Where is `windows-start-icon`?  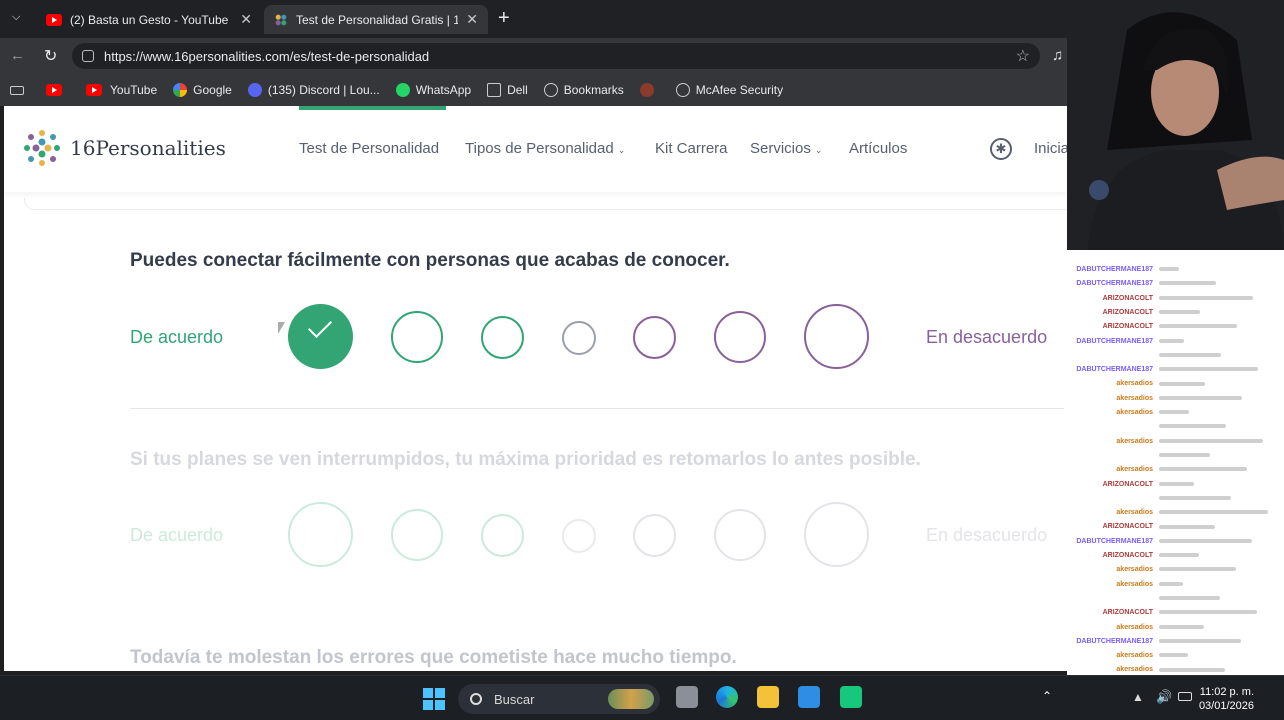 windows-start-icon is located at coordinates (434, 699).